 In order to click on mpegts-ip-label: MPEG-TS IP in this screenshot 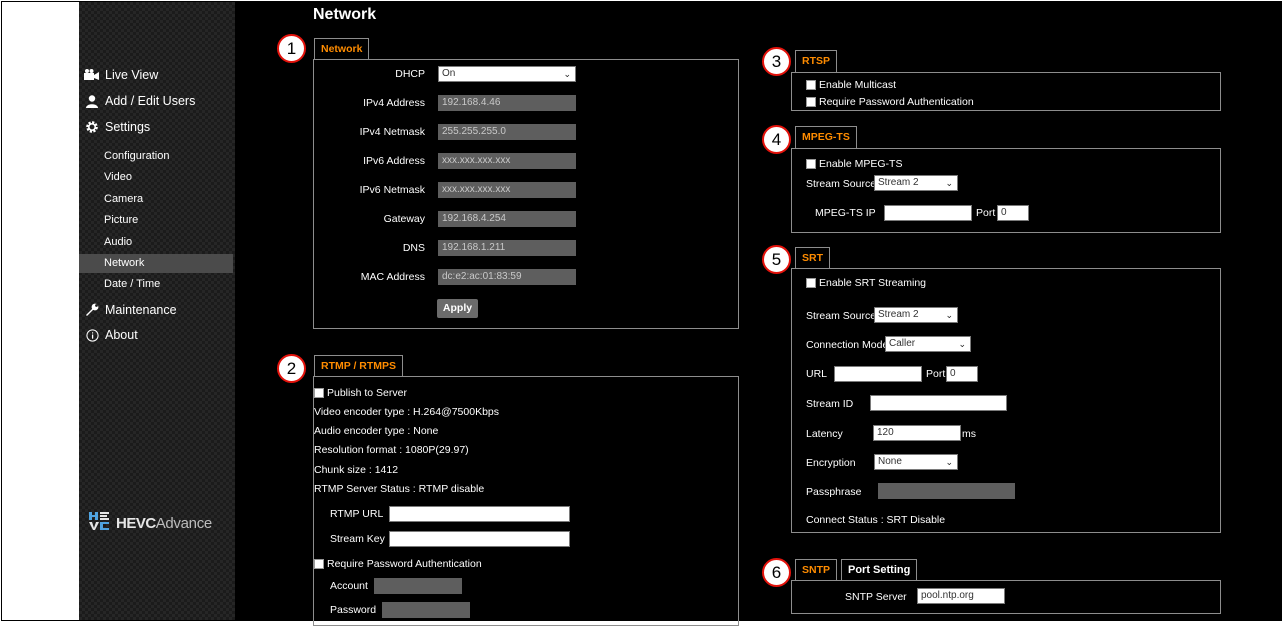, I will do `click(845, 213)`.